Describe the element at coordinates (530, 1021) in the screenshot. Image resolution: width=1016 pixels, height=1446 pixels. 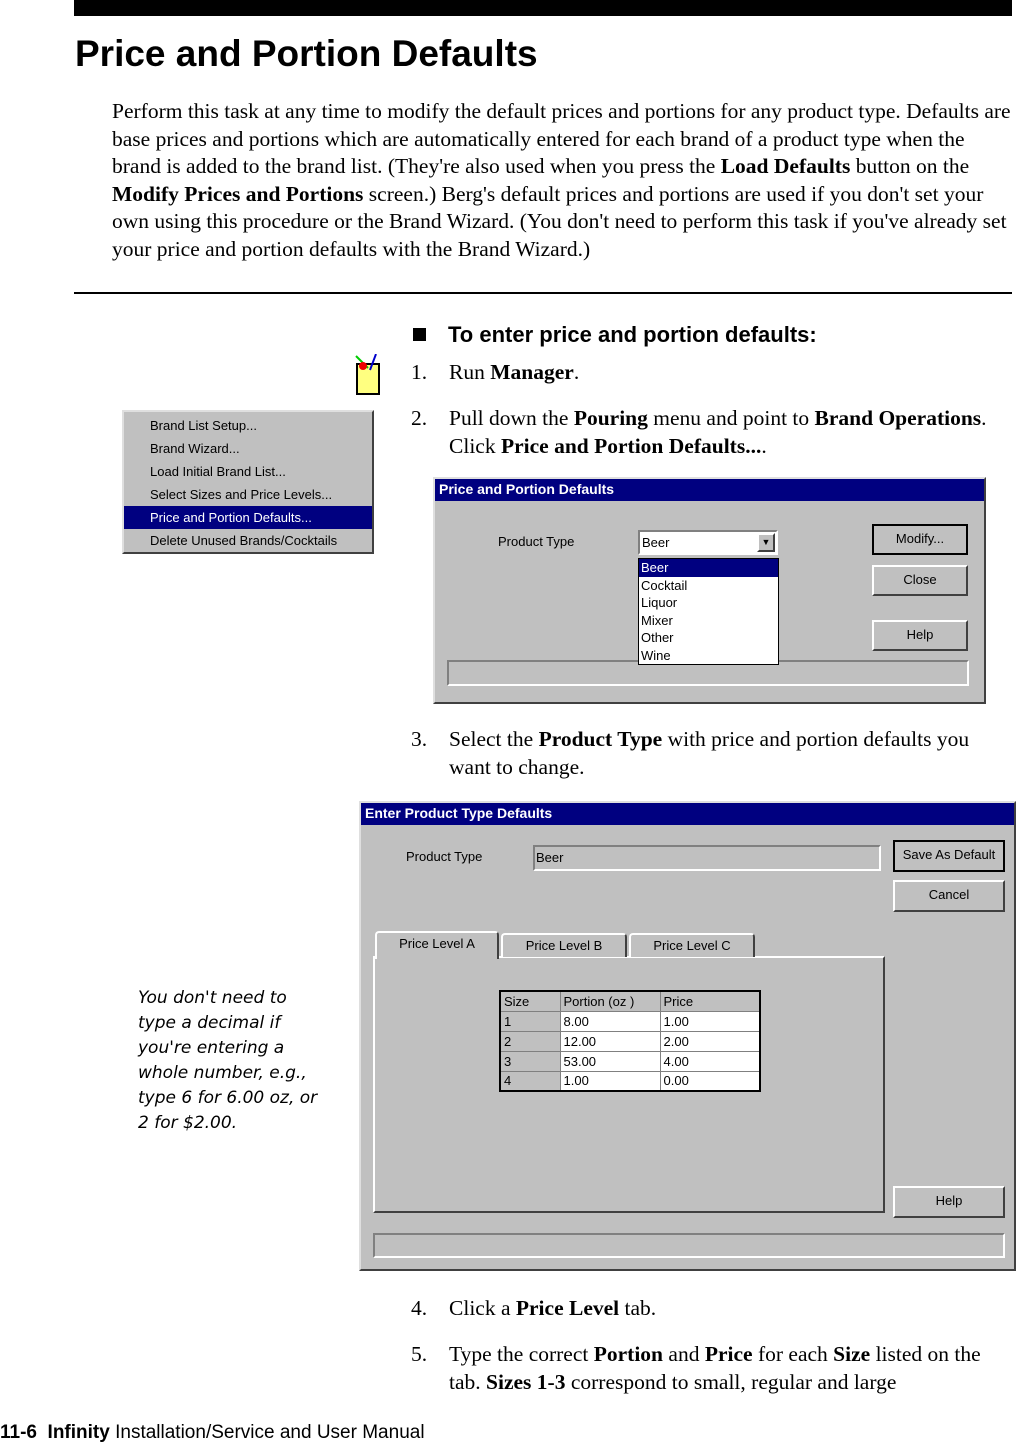
I see `size-cell: 1` at that location.